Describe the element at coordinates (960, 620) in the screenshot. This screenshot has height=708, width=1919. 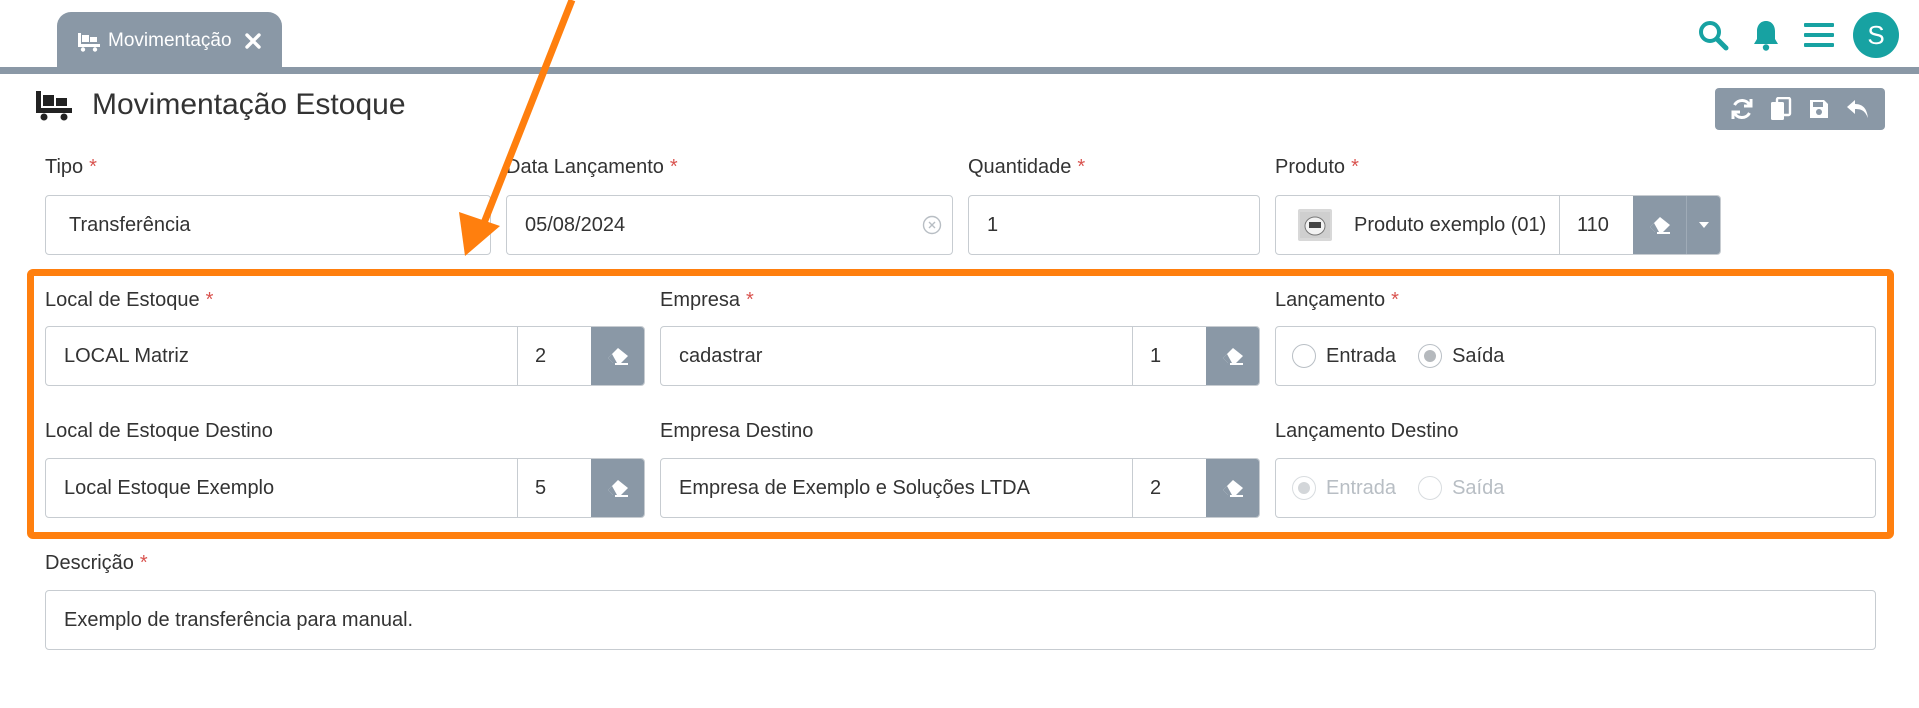
I see `descricao-input: Exemplo de transferência para manual.` at that location.